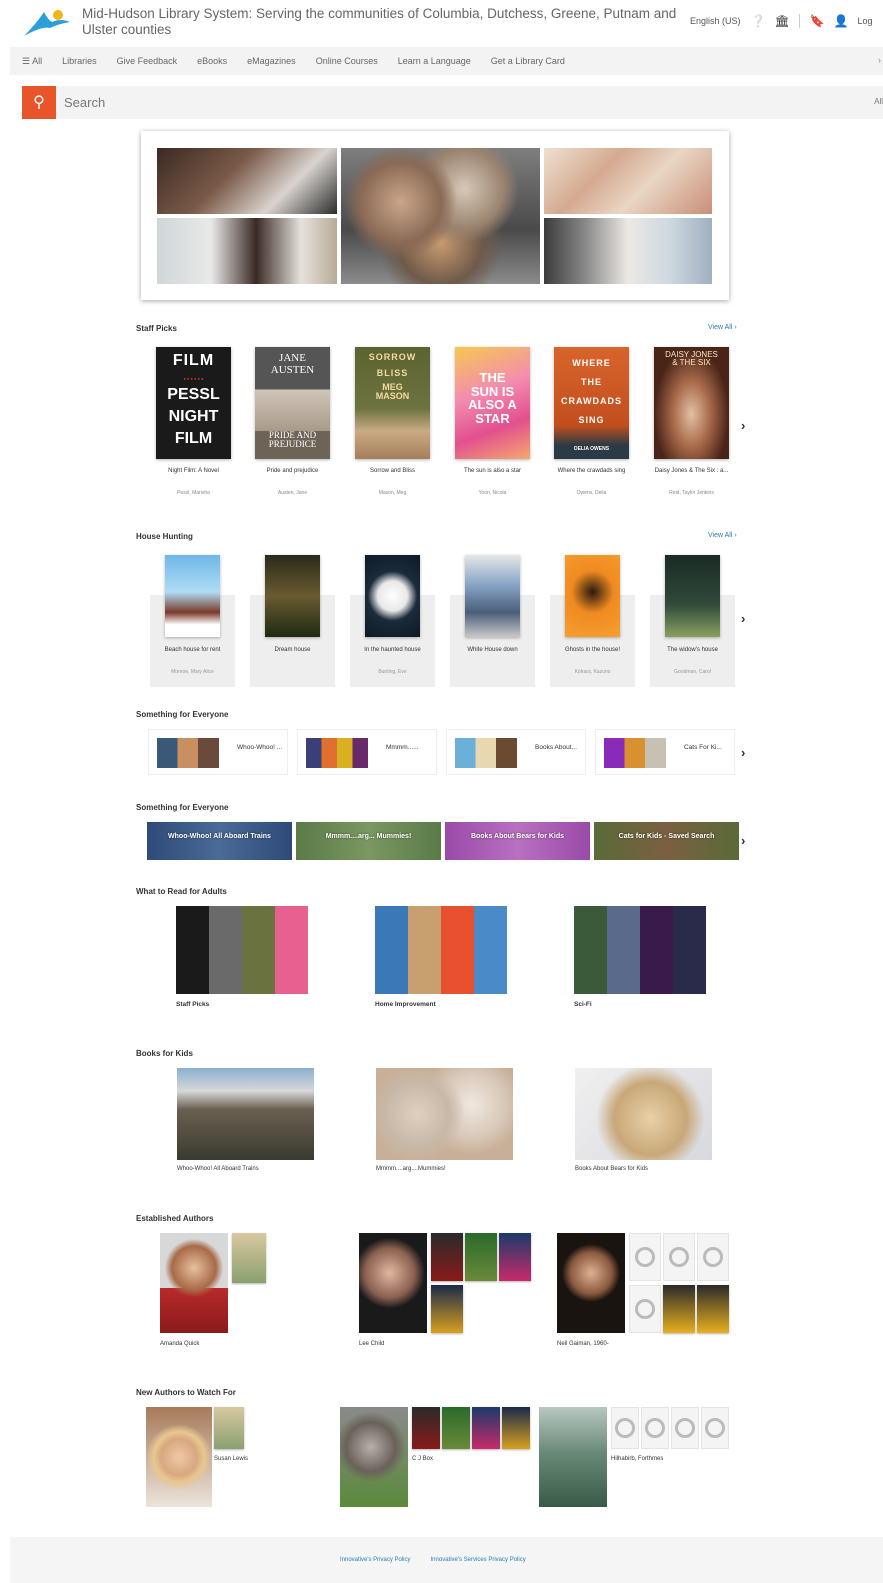  What do you see at coordinates (691, 403) in the screenshot?
I see `book-cover: DAISY JONES & THE SIX` at bounding box center [691, 403].